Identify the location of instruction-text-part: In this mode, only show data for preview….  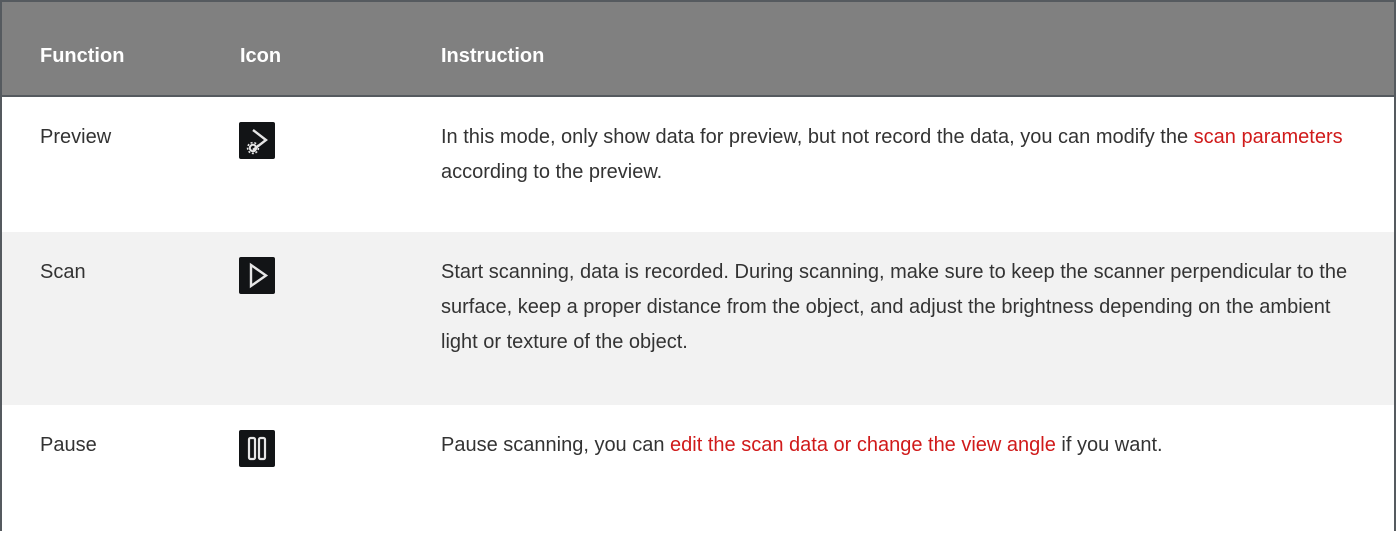
(817, 137).